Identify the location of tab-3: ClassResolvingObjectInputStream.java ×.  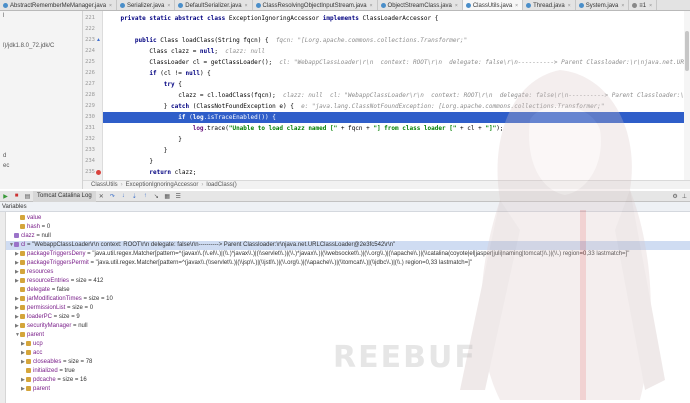
(315, 5).